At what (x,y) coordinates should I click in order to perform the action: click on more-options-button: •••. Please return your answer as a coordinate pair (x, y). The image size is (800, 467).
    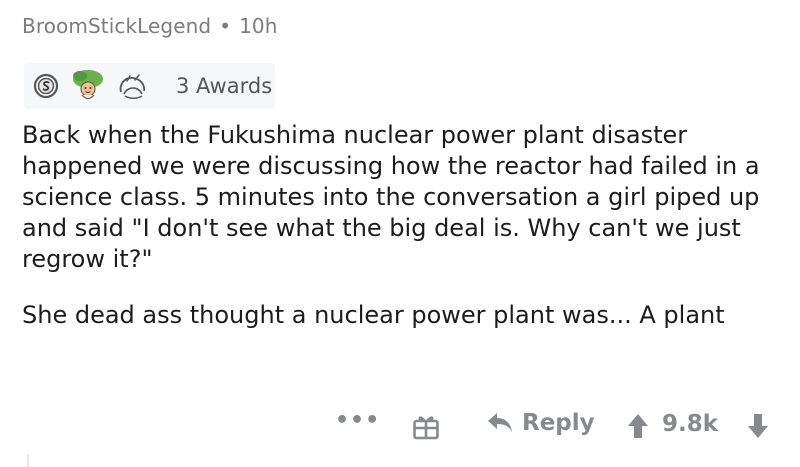
    Looking at the image, I should click on (357, 420).